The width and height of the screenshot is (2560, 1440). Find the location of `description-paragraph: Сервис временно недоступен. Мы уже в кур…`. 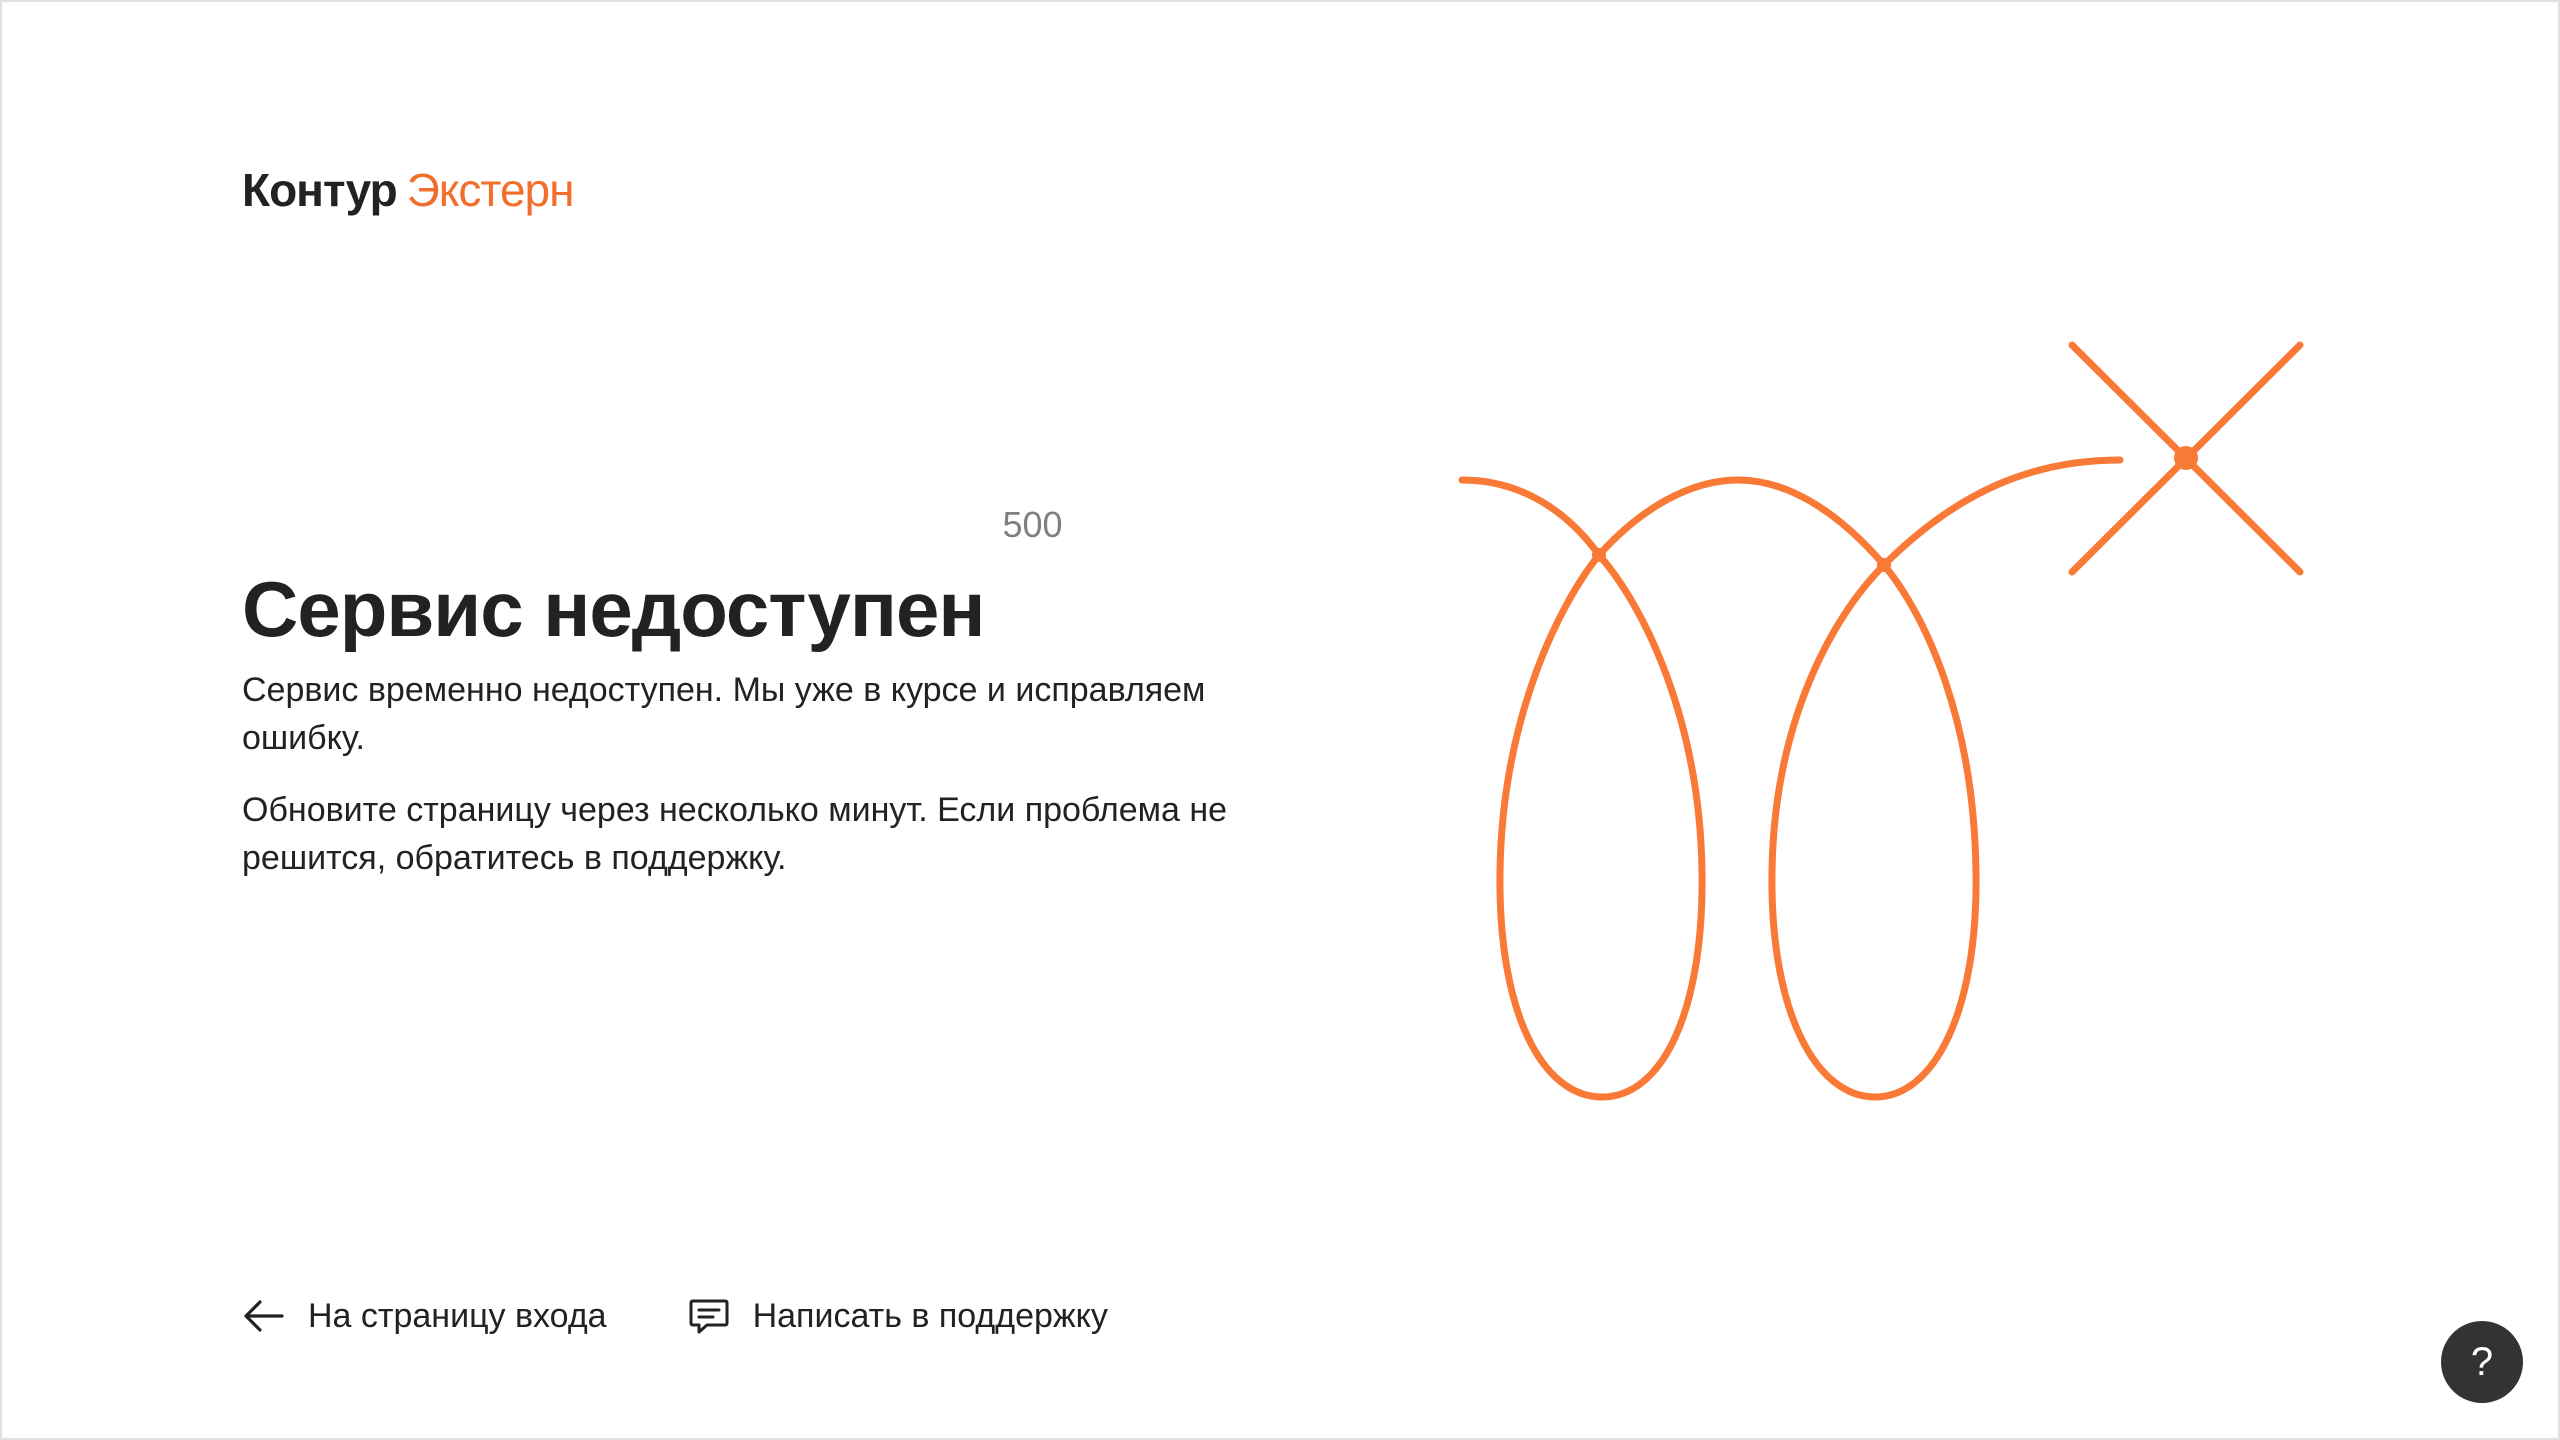

description-paragraph: Сервис временно недоступен. Мы уже в кур… is located at coordinates (724, 714).